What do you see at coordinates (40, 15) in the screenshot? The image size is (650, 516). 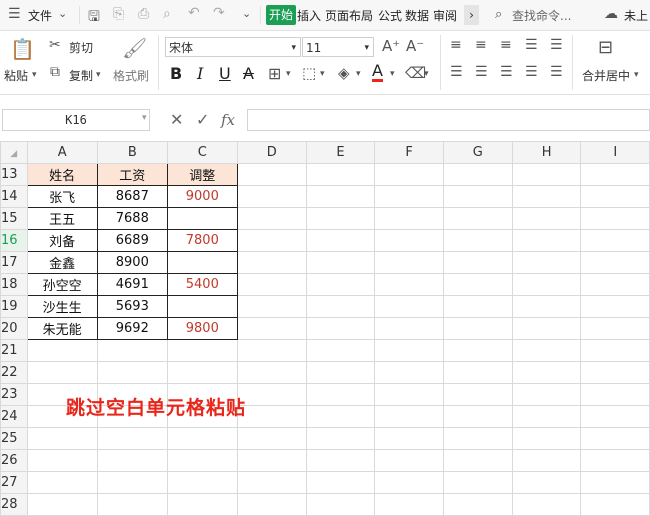 I see `file-menu: 文件` at bounding box center [40, 15].